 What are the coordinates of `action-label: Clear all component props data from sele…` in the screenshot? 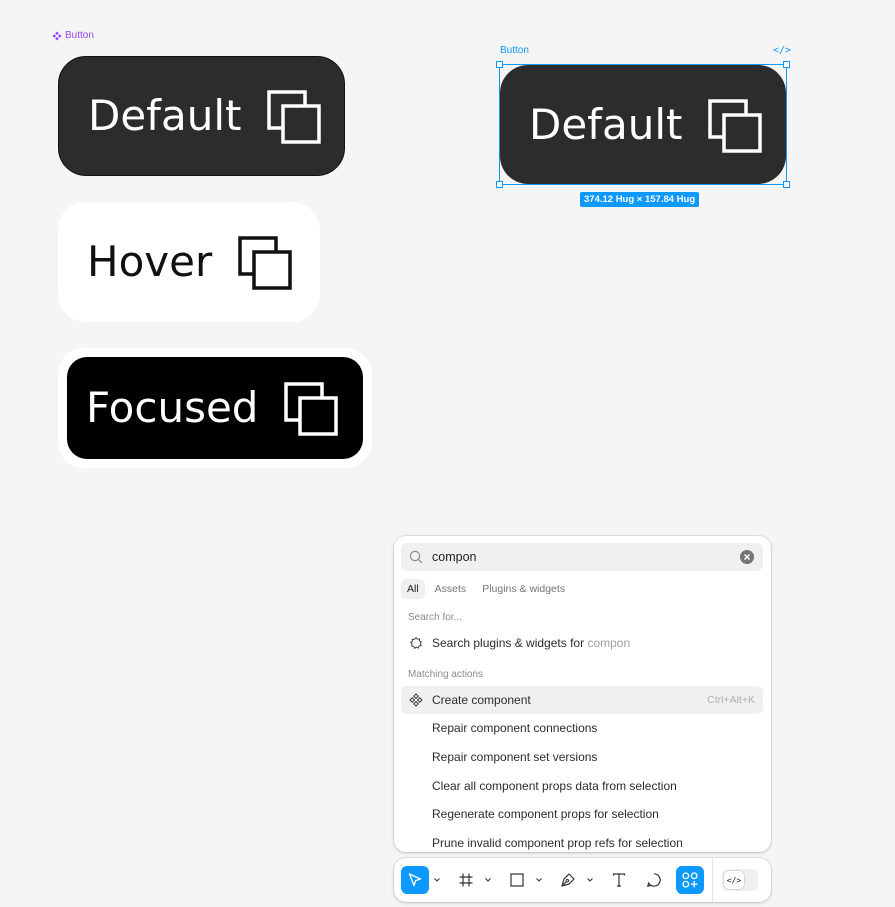 It's located at (554, 786).